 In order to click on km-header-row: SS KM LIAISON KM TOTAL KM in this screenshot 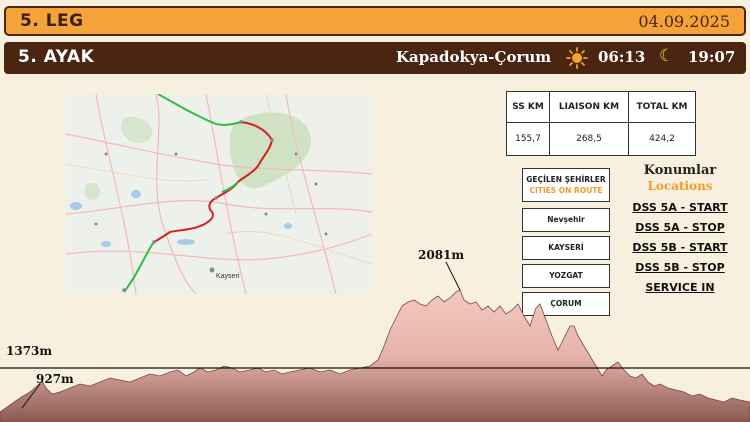, I will do `click(601, 107)`.